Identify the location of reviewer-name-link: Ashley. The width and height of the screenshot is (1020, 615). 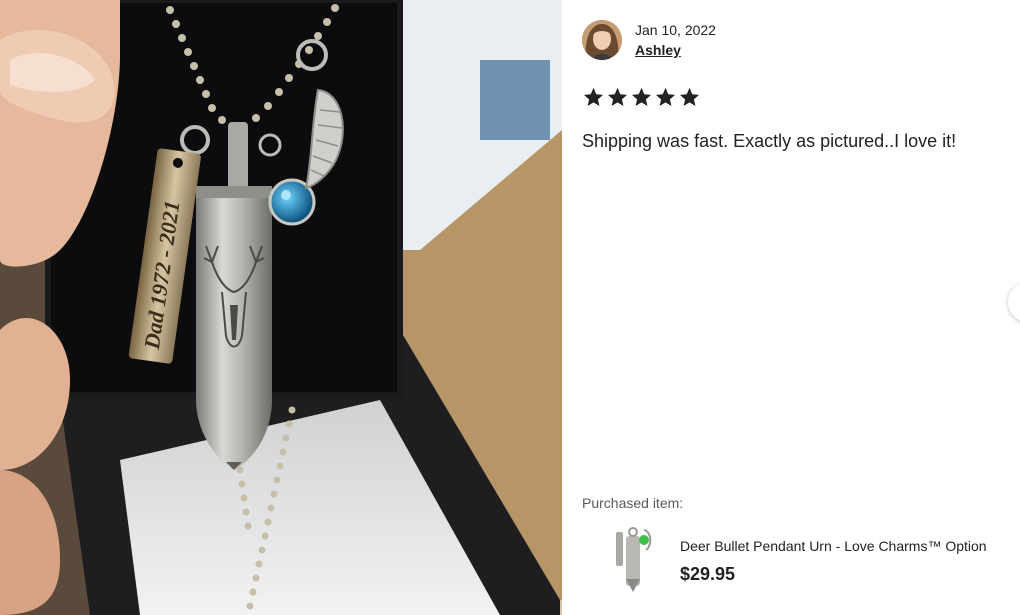
(658, 50).